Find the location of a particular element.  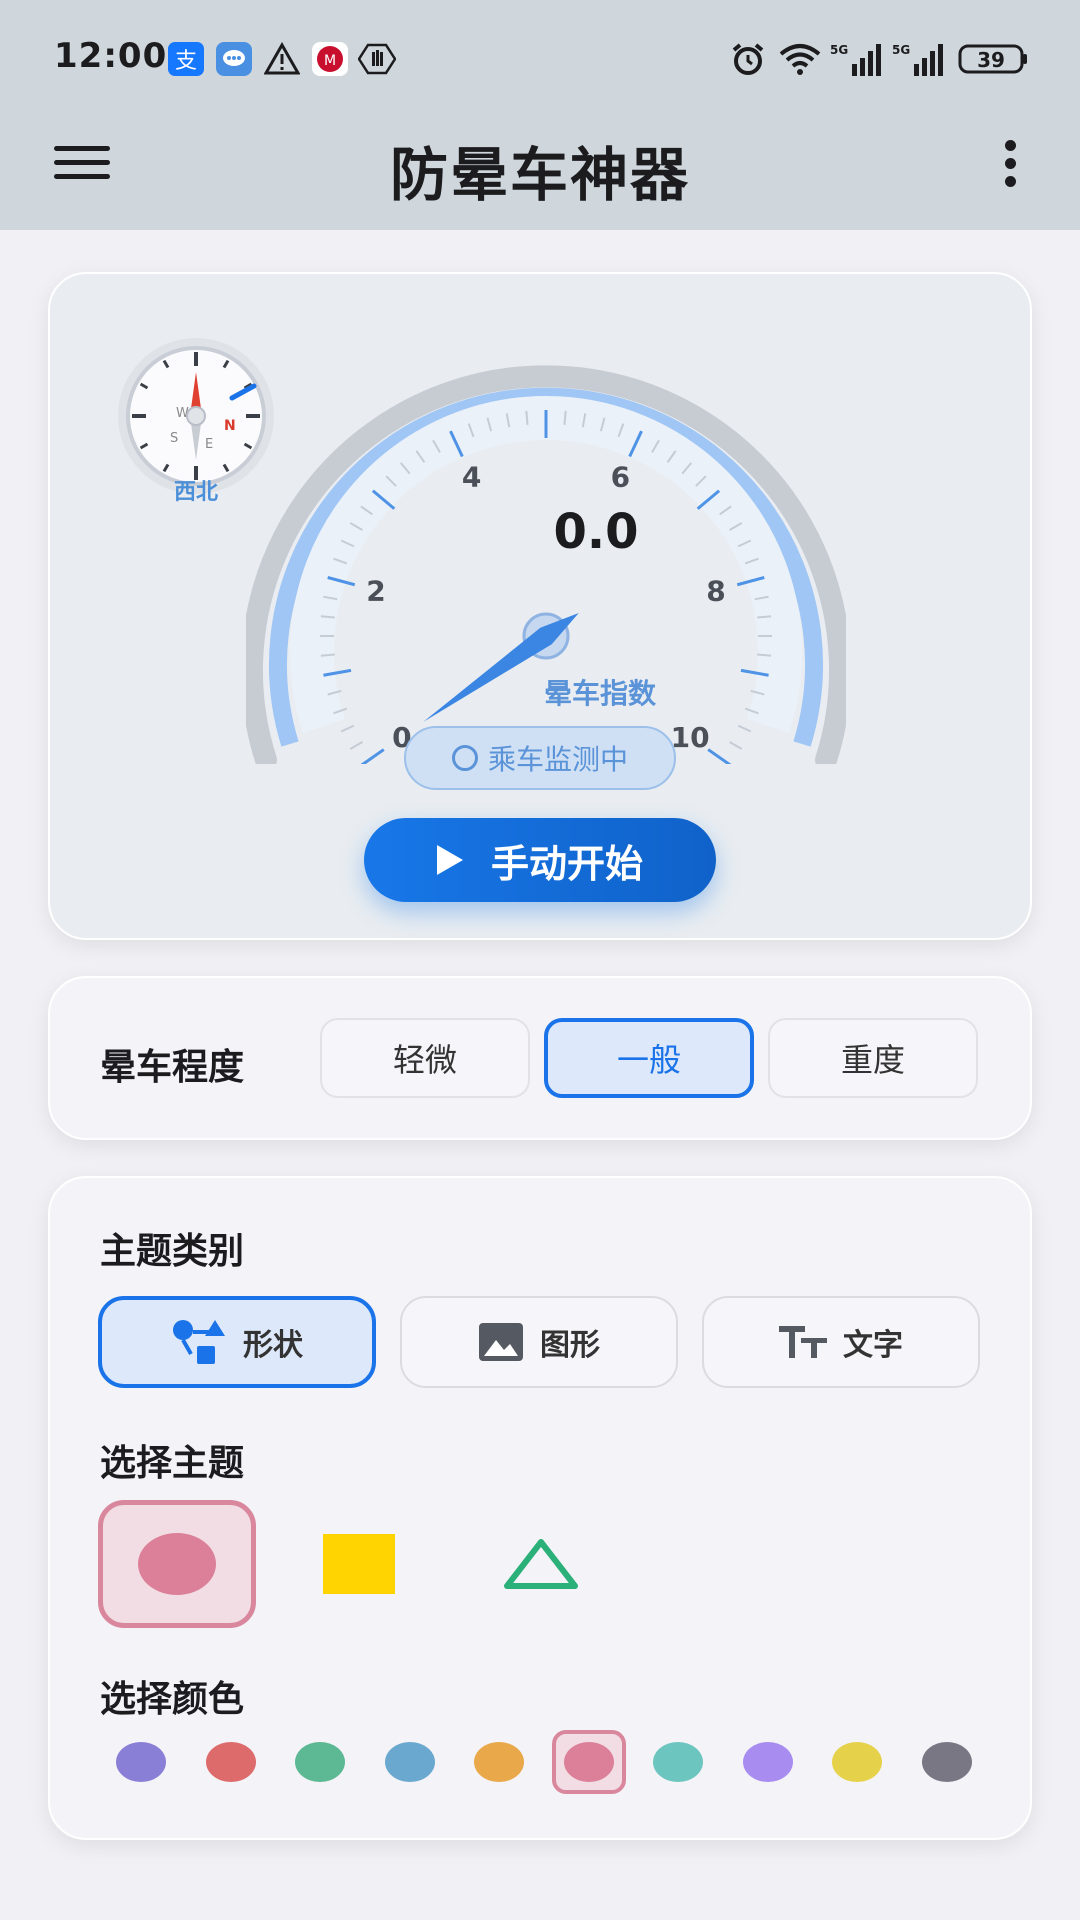

gauge-label: 晕车指数 is located at coordinates (599, 693).